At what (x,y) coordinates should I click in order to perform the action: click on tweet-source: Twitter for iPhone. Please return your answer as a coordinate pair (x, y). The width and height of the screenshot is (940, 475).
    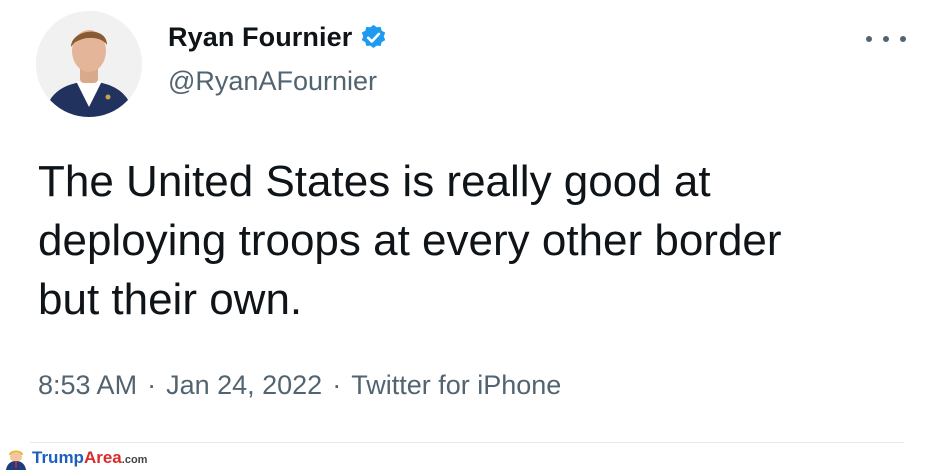
    Looking at the image, I should click on (456, 385).